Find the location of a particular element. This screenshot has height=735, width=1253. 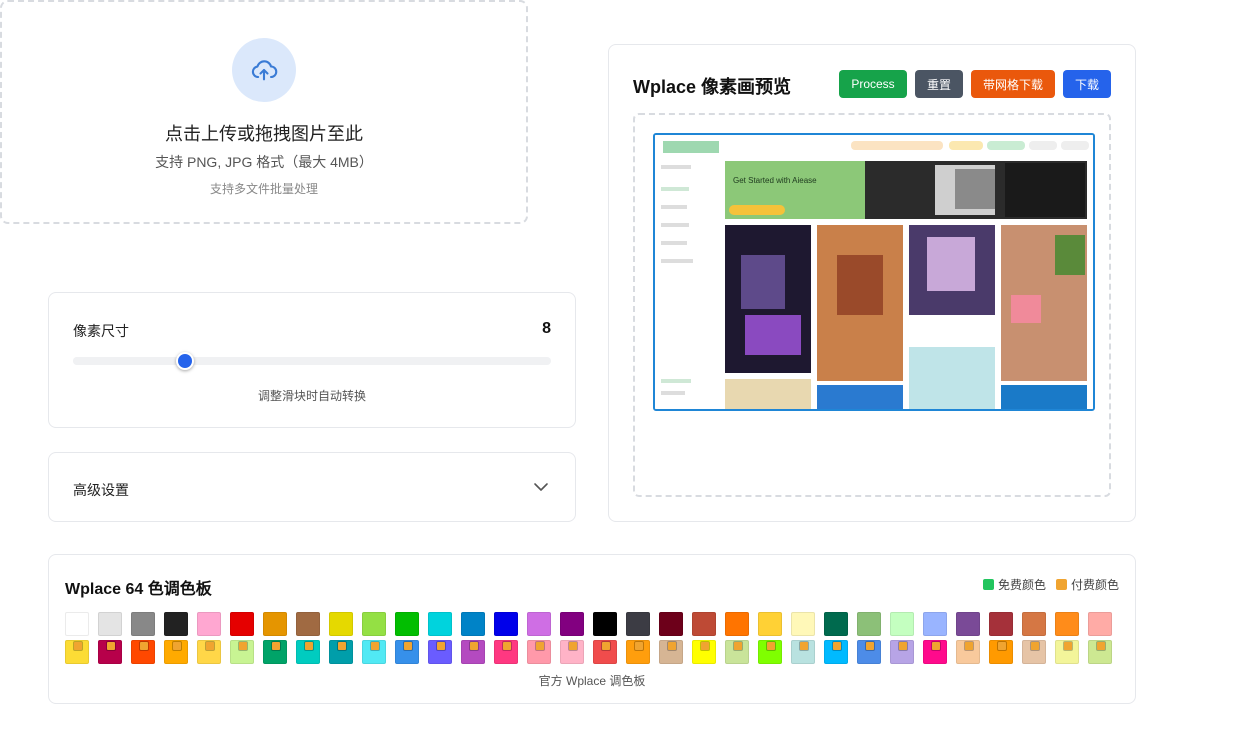

paid-color-swatch-icon is located at coordinates (1061, 584).